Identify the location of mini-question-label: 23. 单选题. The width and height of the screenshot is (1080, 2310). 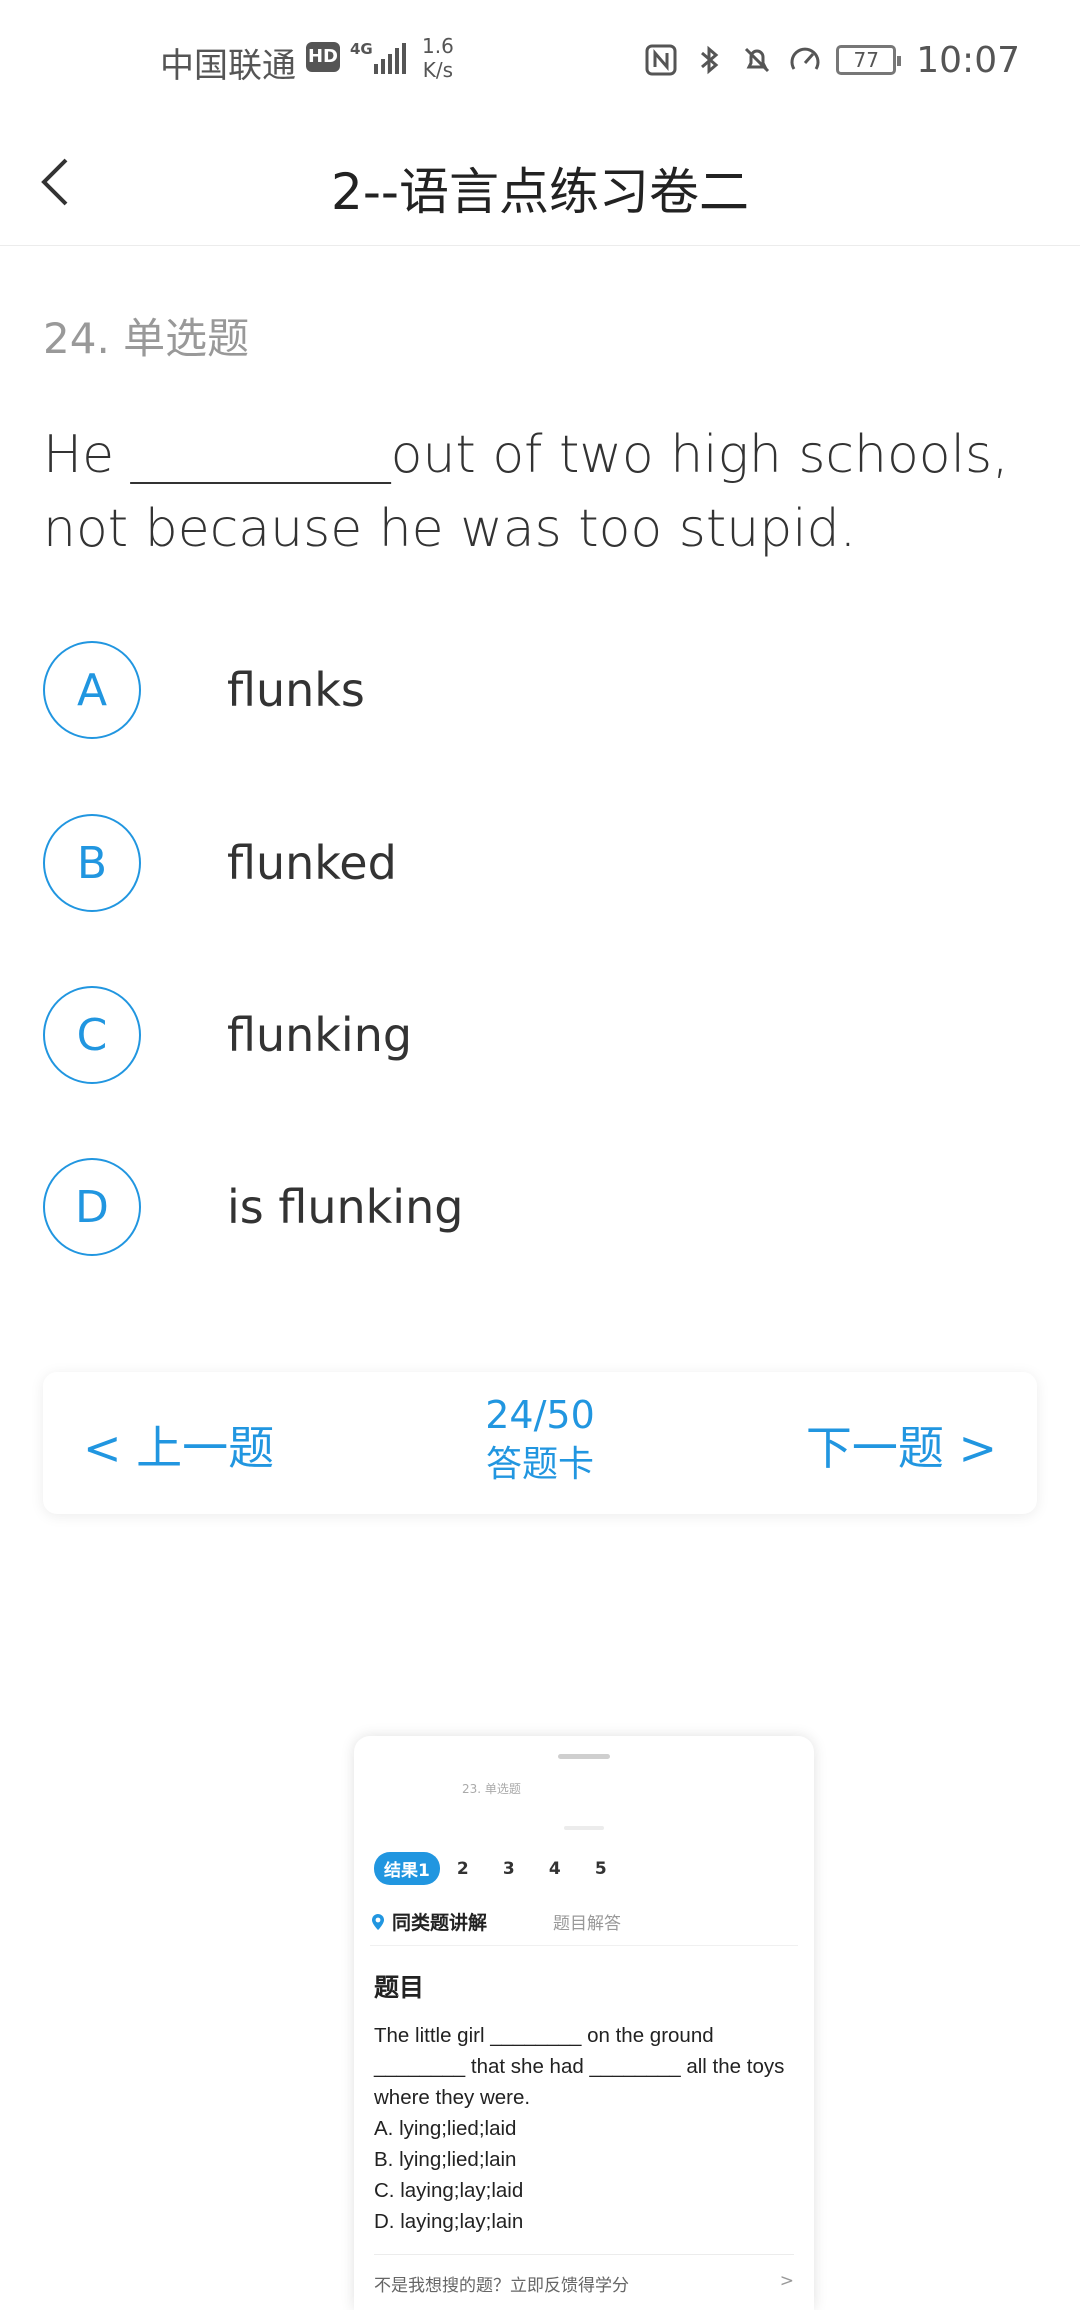
(491, 1789).